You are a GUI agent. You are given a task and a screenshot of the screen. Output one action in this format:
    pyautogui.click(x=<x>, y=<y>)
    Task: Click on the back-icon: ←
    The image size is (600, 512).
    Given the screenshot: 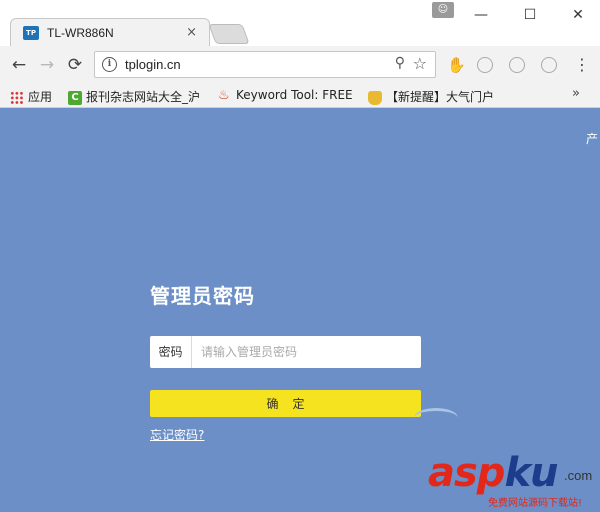 What is the action you would take?
    pyautogui.click(x=19, y=65)
    